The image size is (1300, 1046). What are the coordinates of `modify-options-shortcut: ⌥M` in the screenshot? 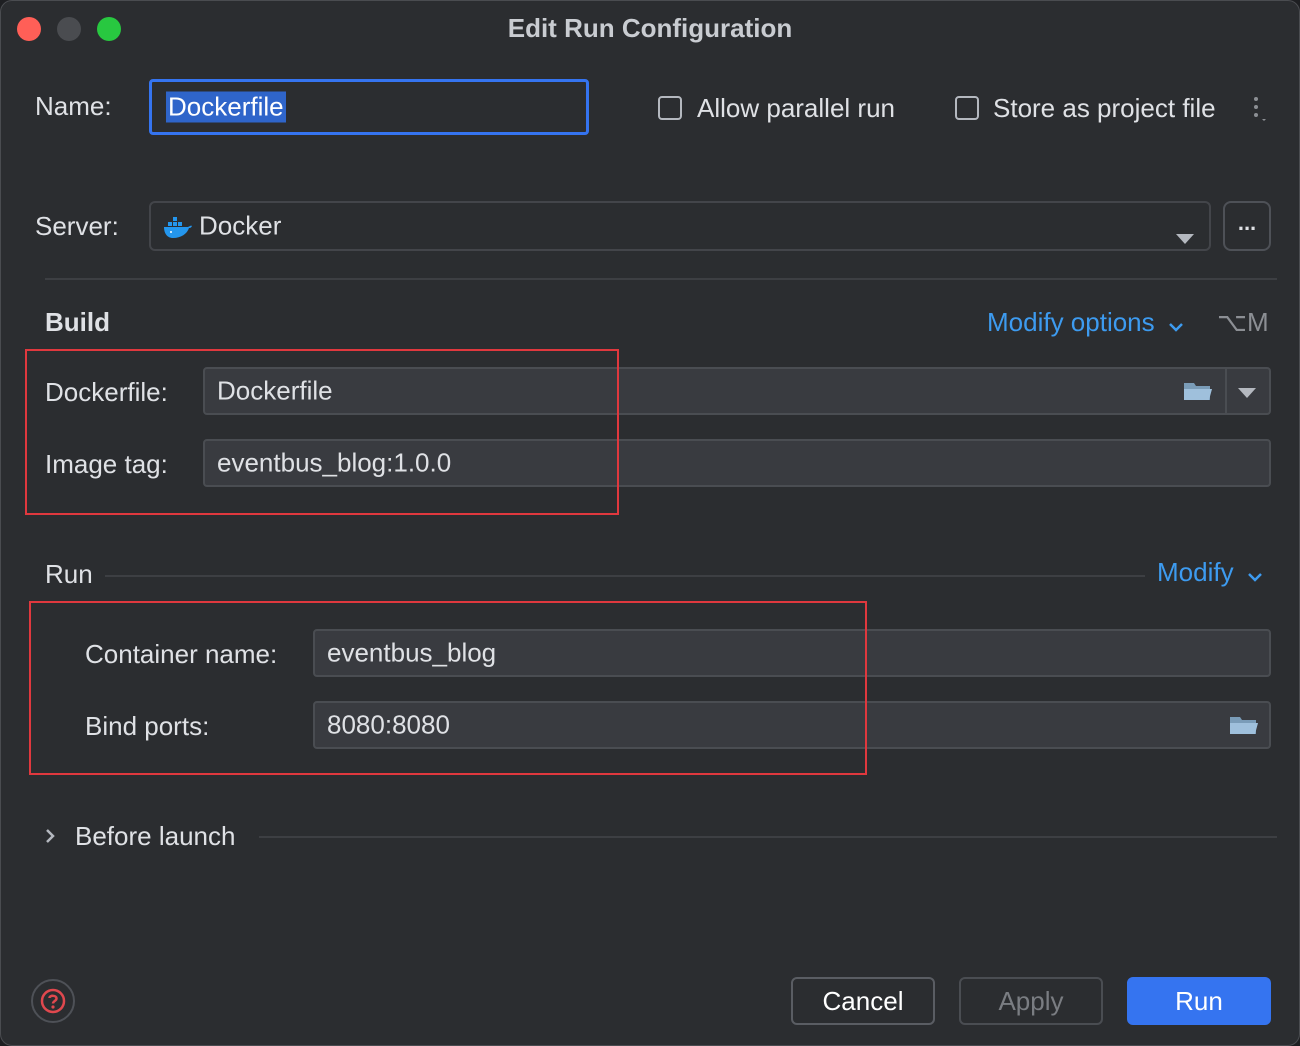 It's located at (1243, 322).